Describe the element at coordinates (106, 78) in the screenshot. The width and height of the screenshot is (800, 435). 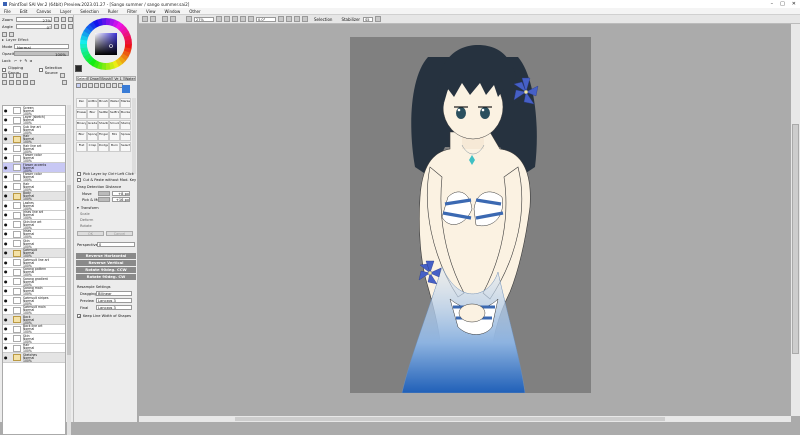
I see `tab-brush: Brush` at that location.